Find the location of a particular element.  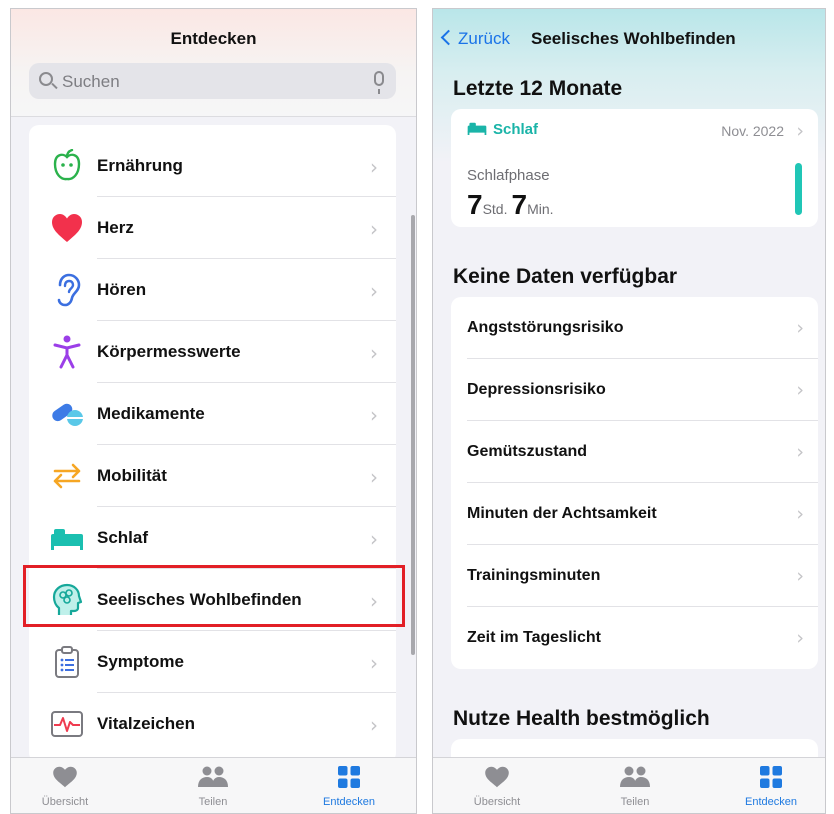

list-item-gemuetszustand: Gemütszustand › is located at coordinates (634, 452).